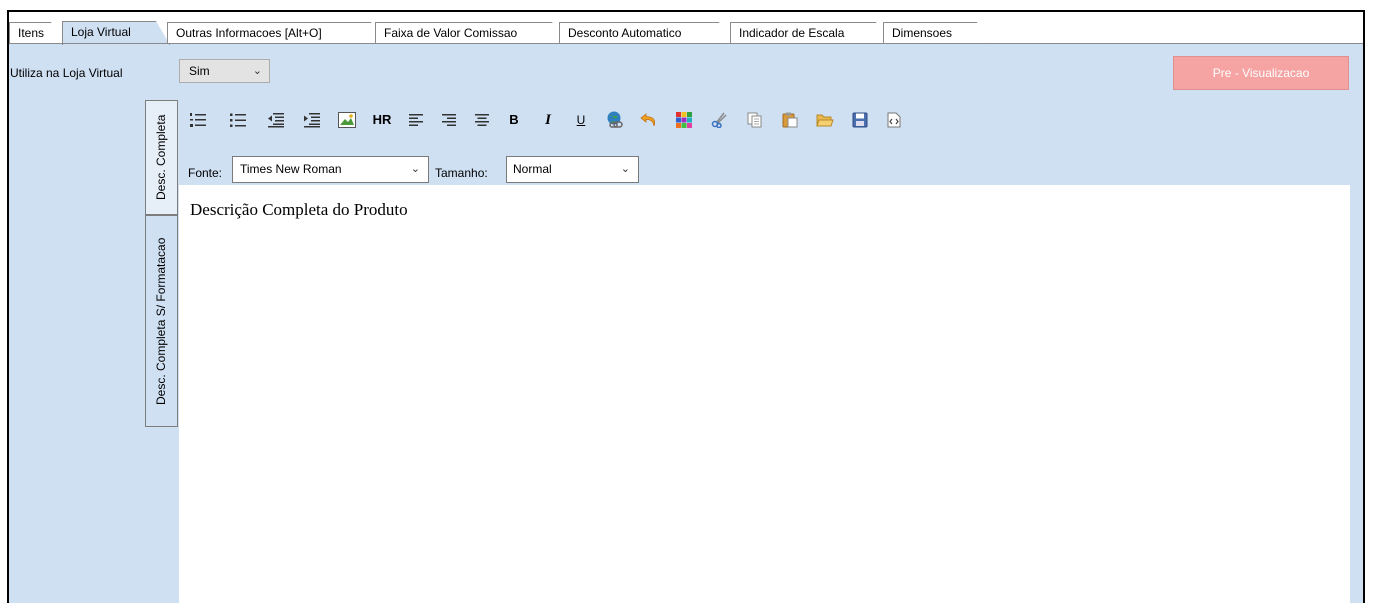 The image size is (1373, 605). Describe the element at coordinates (860, 120) in the screenshot. I see `save-icon` at that location.